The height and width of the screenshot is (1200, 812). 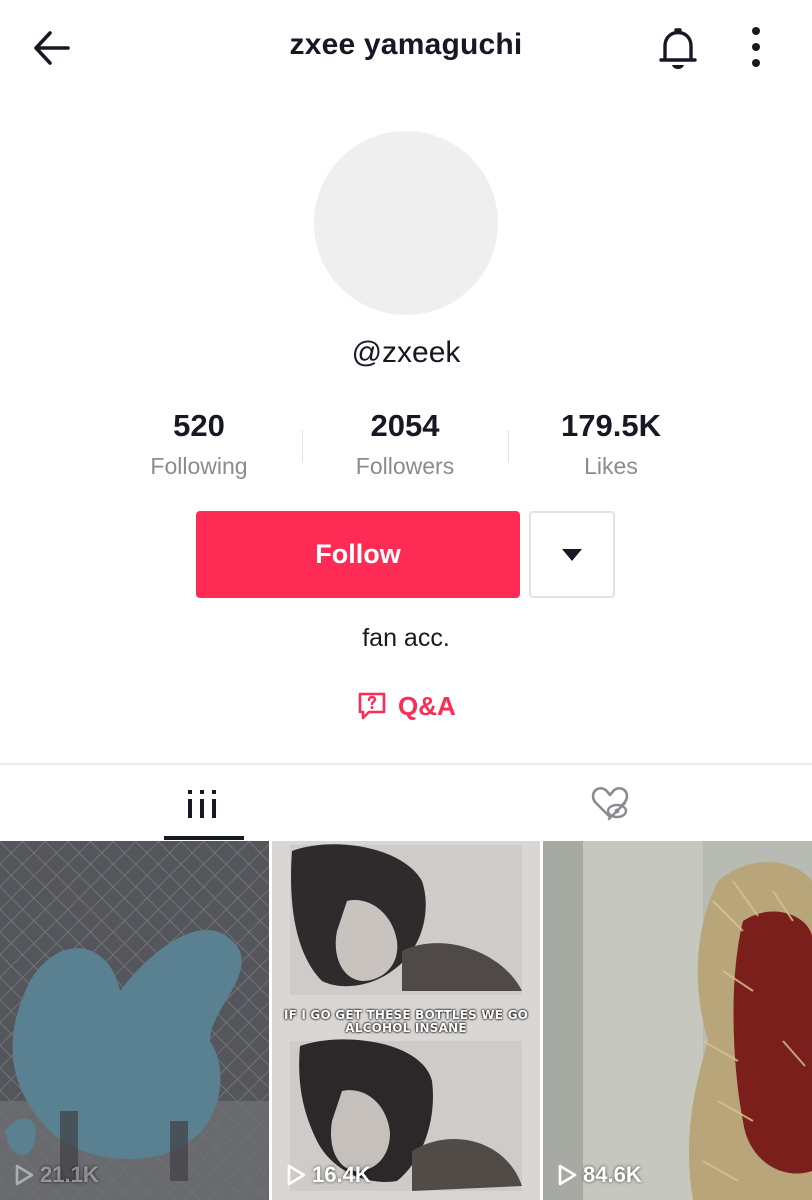 What do you see at coordinates (611, 466) in the screenshot?
I see `stat-likes-label: Likes` at bounding box center [611, 466].